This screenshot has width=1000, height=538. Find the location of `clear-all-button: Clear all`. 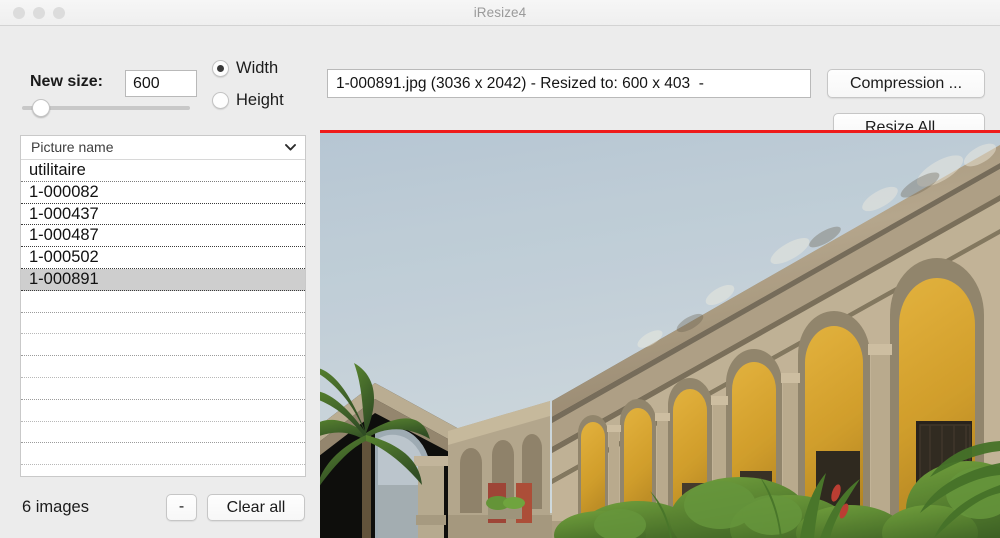

clear-all-button: Clear all is located at coordinates (256, 507).